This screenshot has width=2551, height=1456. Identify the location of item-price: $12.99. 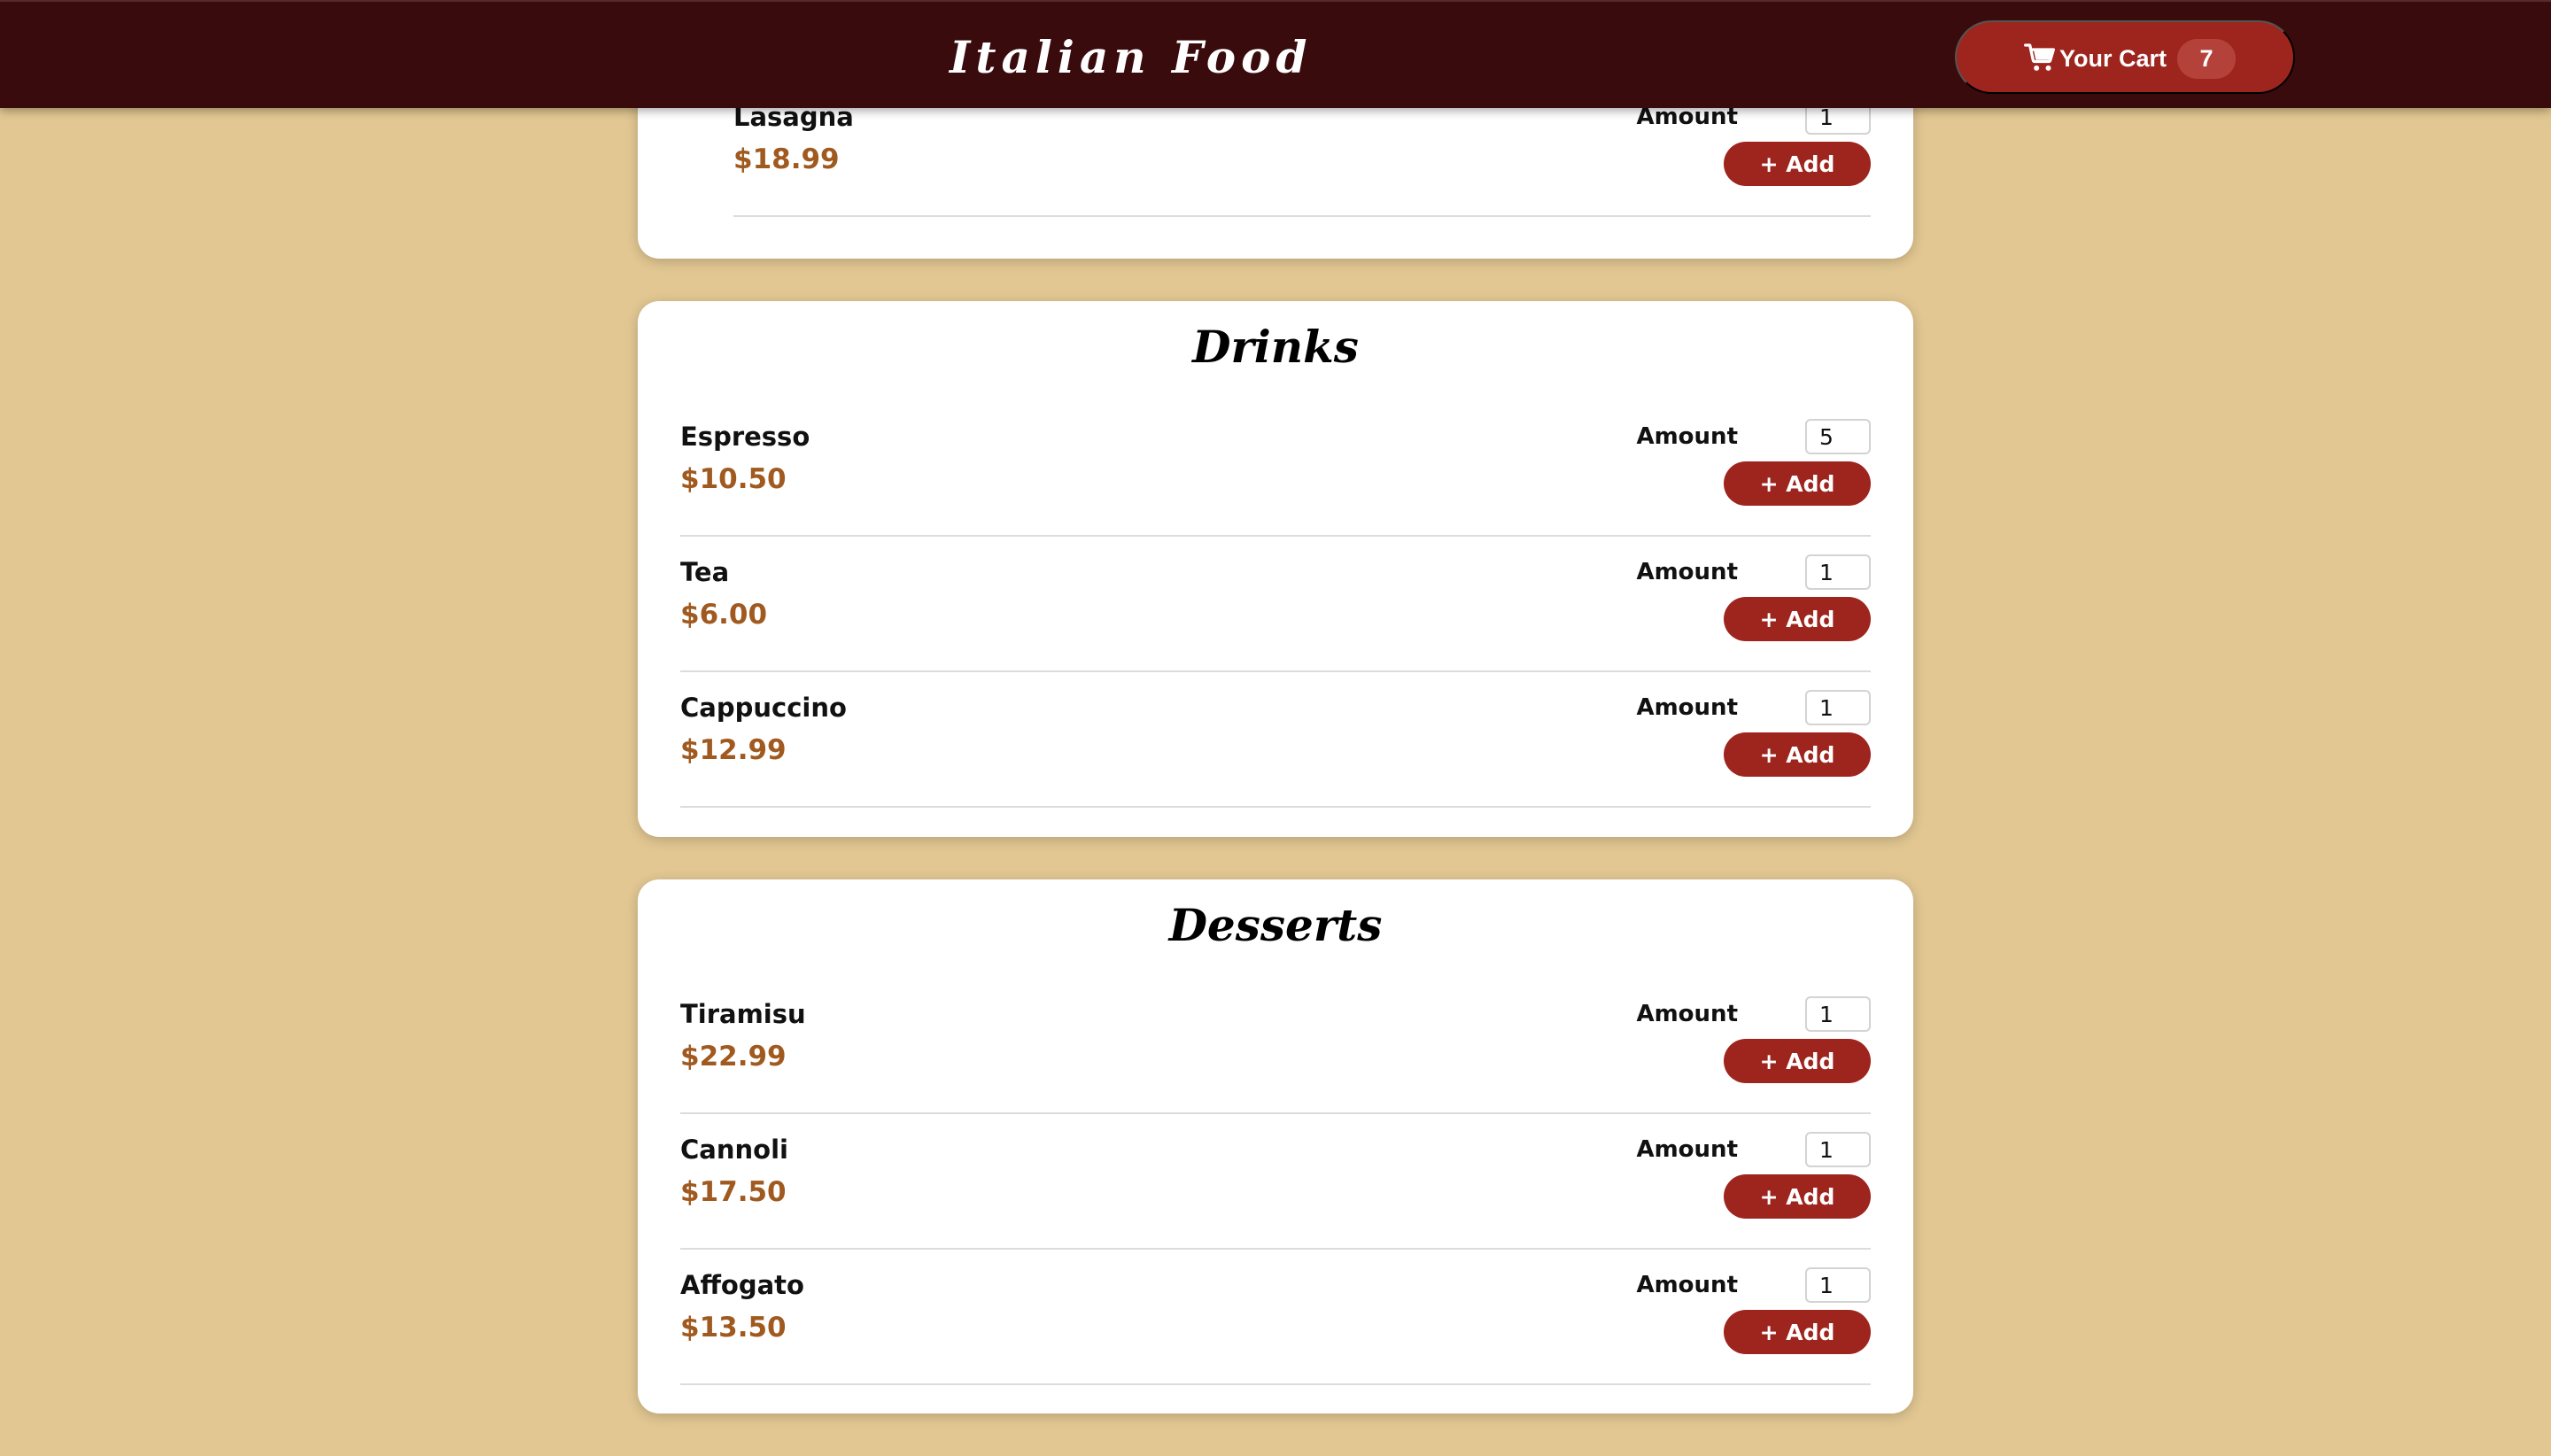
(734, 750).